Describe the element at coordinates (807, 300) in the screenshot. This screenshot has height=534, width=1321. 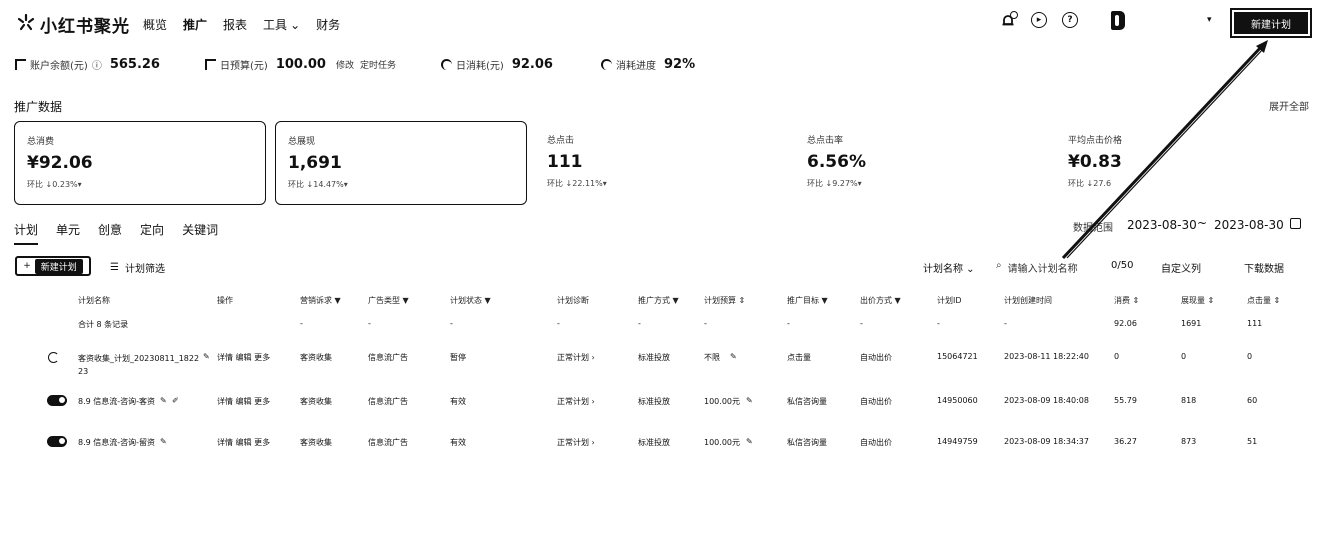
I see `col-target: 推广目标 ▼` at that location.